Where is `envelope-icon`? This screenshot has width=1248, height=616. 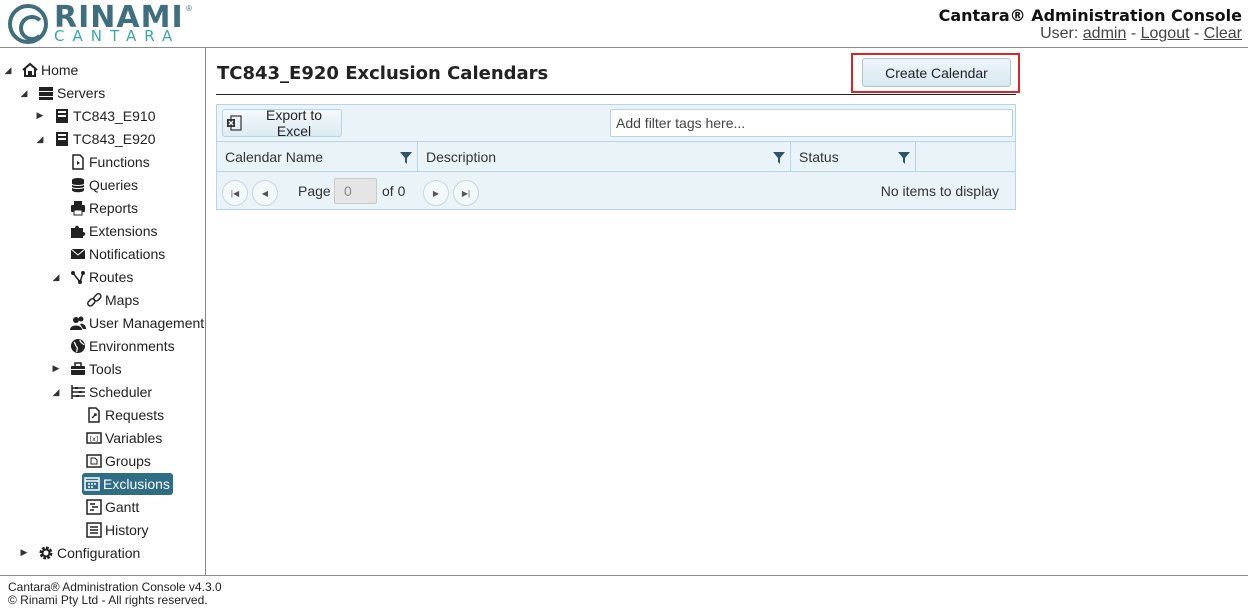 envelope-icon is located at coordinates (78, 254).